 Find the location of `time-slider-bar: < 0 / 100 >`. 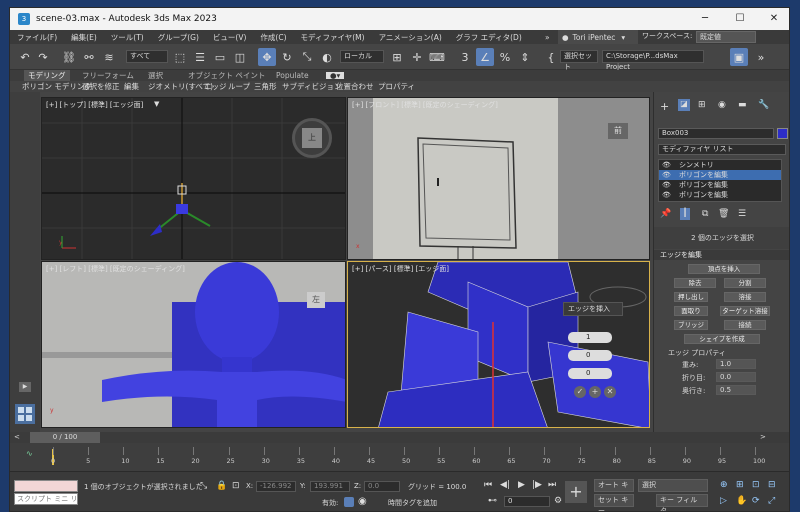

time-slider-bar: < 0 / 100 > is located at coordinates (399, 437).